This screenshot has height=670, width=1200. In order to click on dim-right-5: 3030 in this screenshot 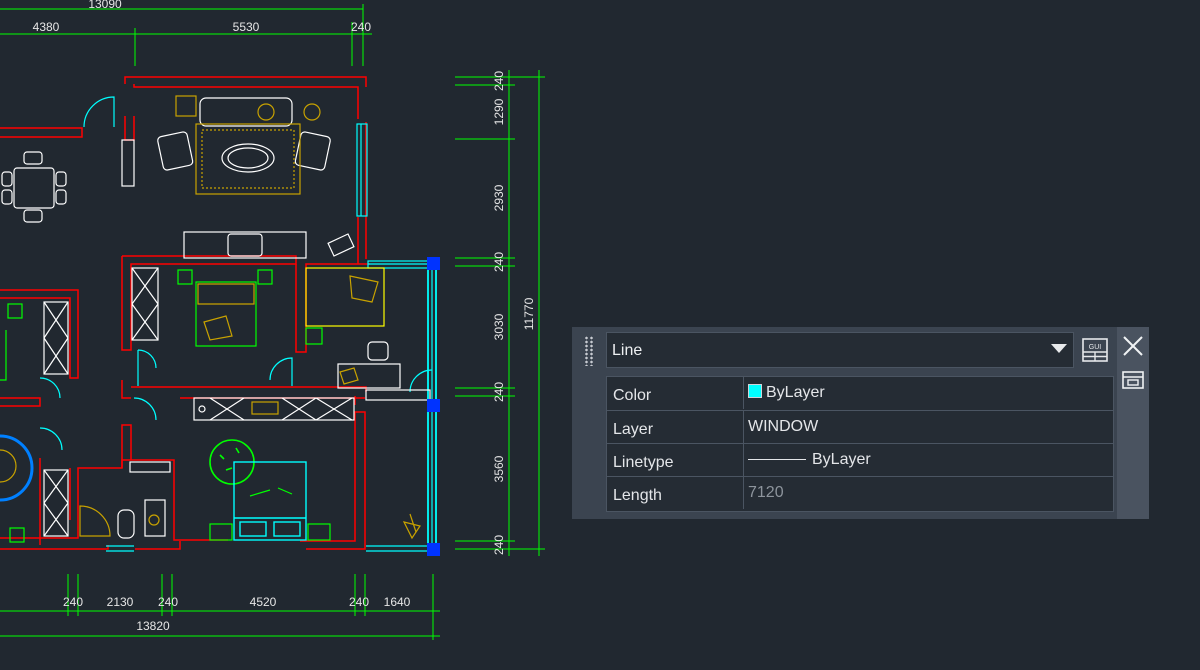, I will do `click(499, 326)`.